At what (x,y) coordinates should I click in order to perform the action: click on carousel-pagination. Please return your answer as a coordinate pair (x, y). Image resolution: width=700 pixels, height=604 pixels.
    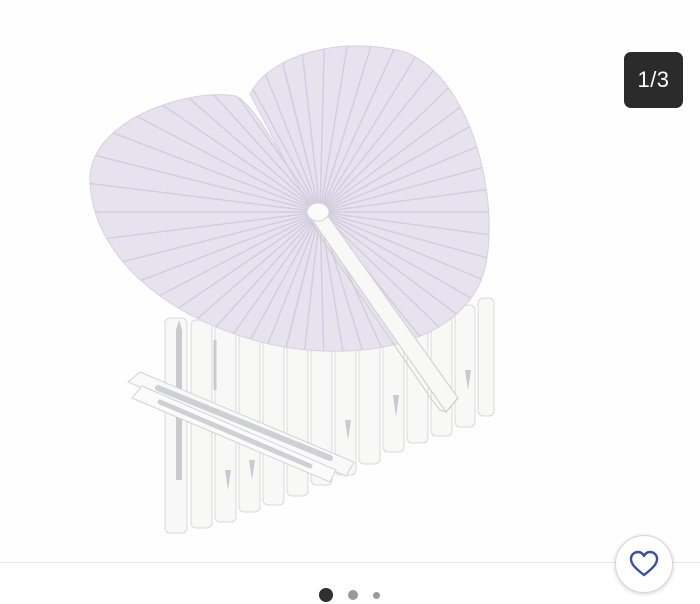
    Looking at the image, I should click on (350, 594).